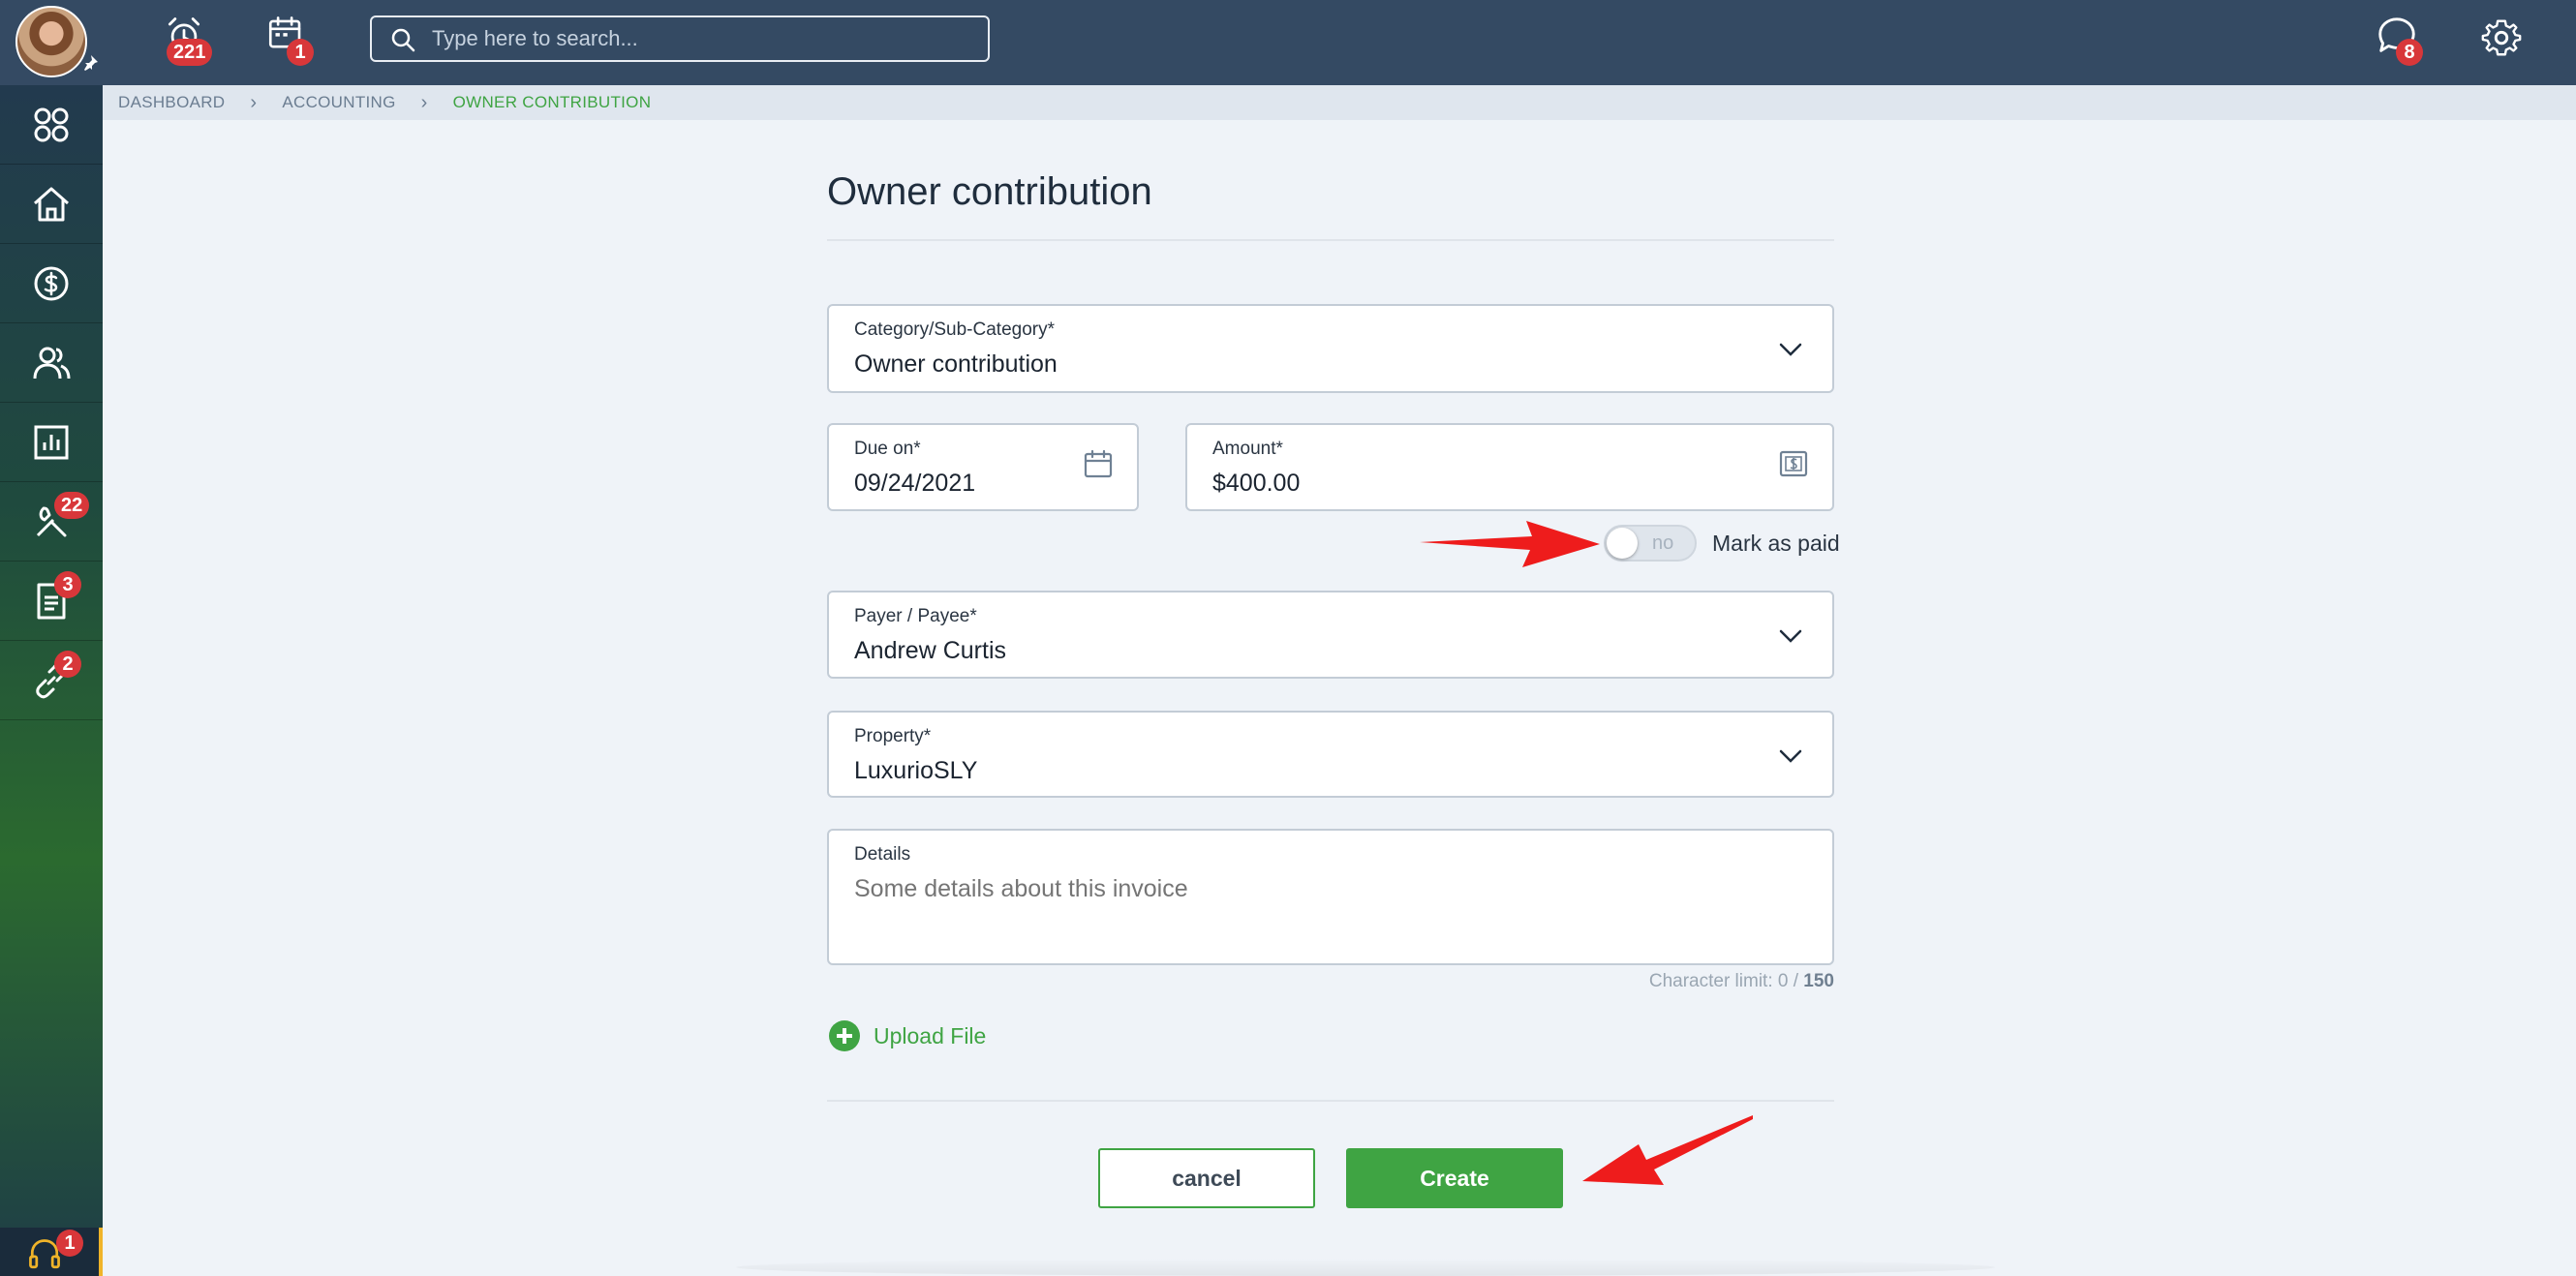 The width and height of the screenshot is (2576, 1276). I want to click on sidebar-item-apps, so click(51, 125).